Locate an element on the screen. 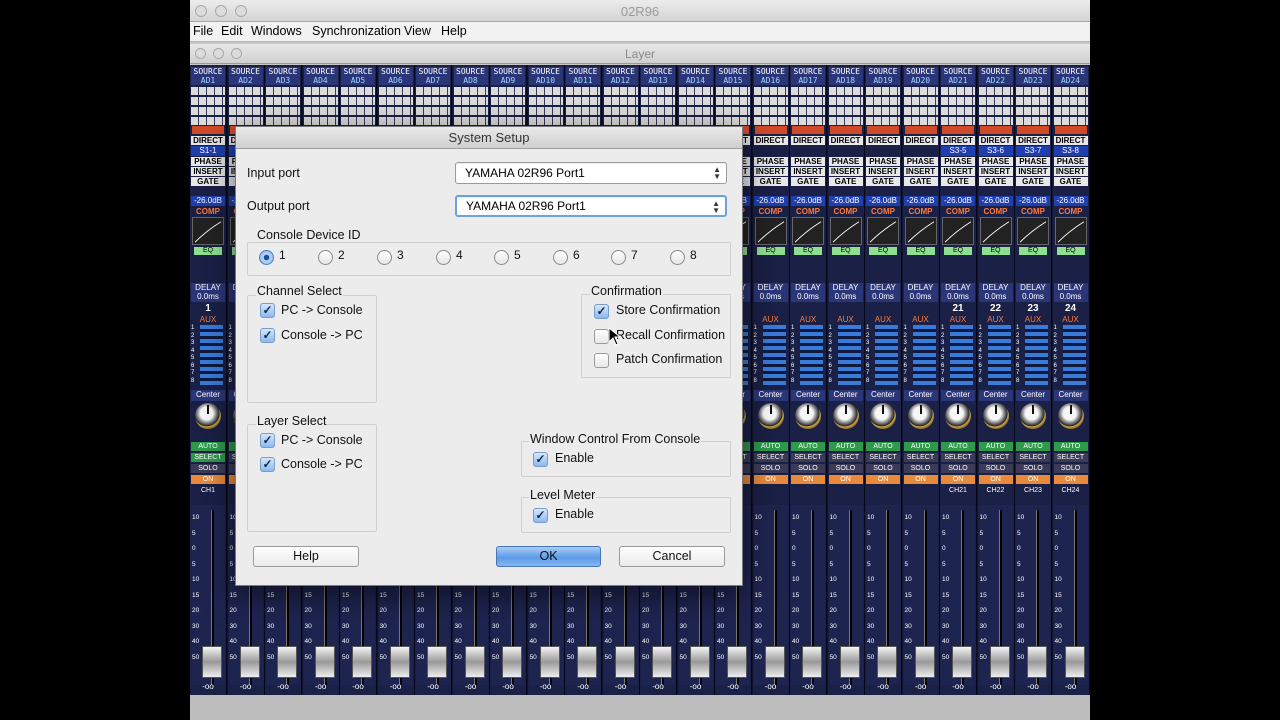 Image resolution: width=1280 pixels, height=720 pixels. menu-edit: Edit is located at coordinates (232, 31).